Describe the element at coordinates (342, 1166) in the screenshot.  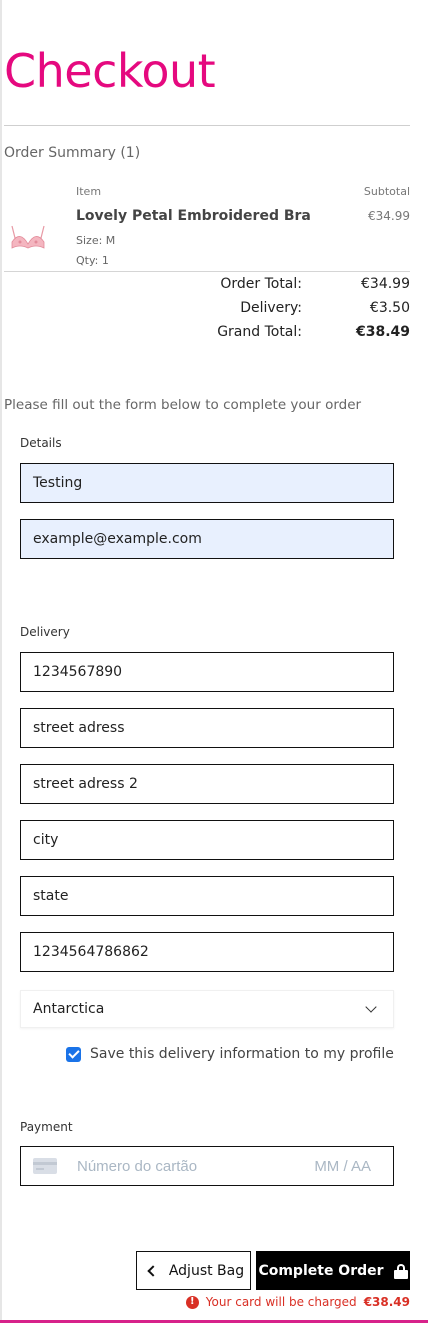
I see `card-expiry-placeholder: MM / AA` at that location.